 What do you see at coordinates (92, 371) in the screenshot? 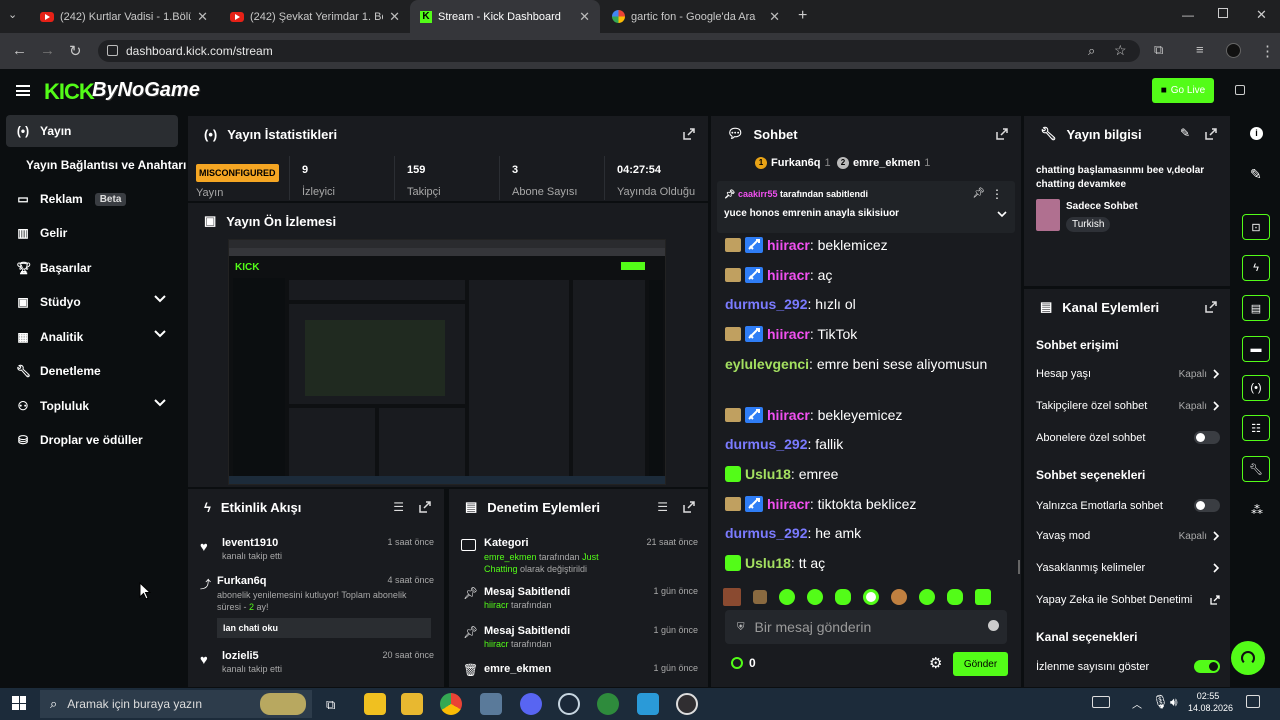
I see `sidebar-item-denetleme: 🔧︎ Denetleme` at bounding box center [92, 371].